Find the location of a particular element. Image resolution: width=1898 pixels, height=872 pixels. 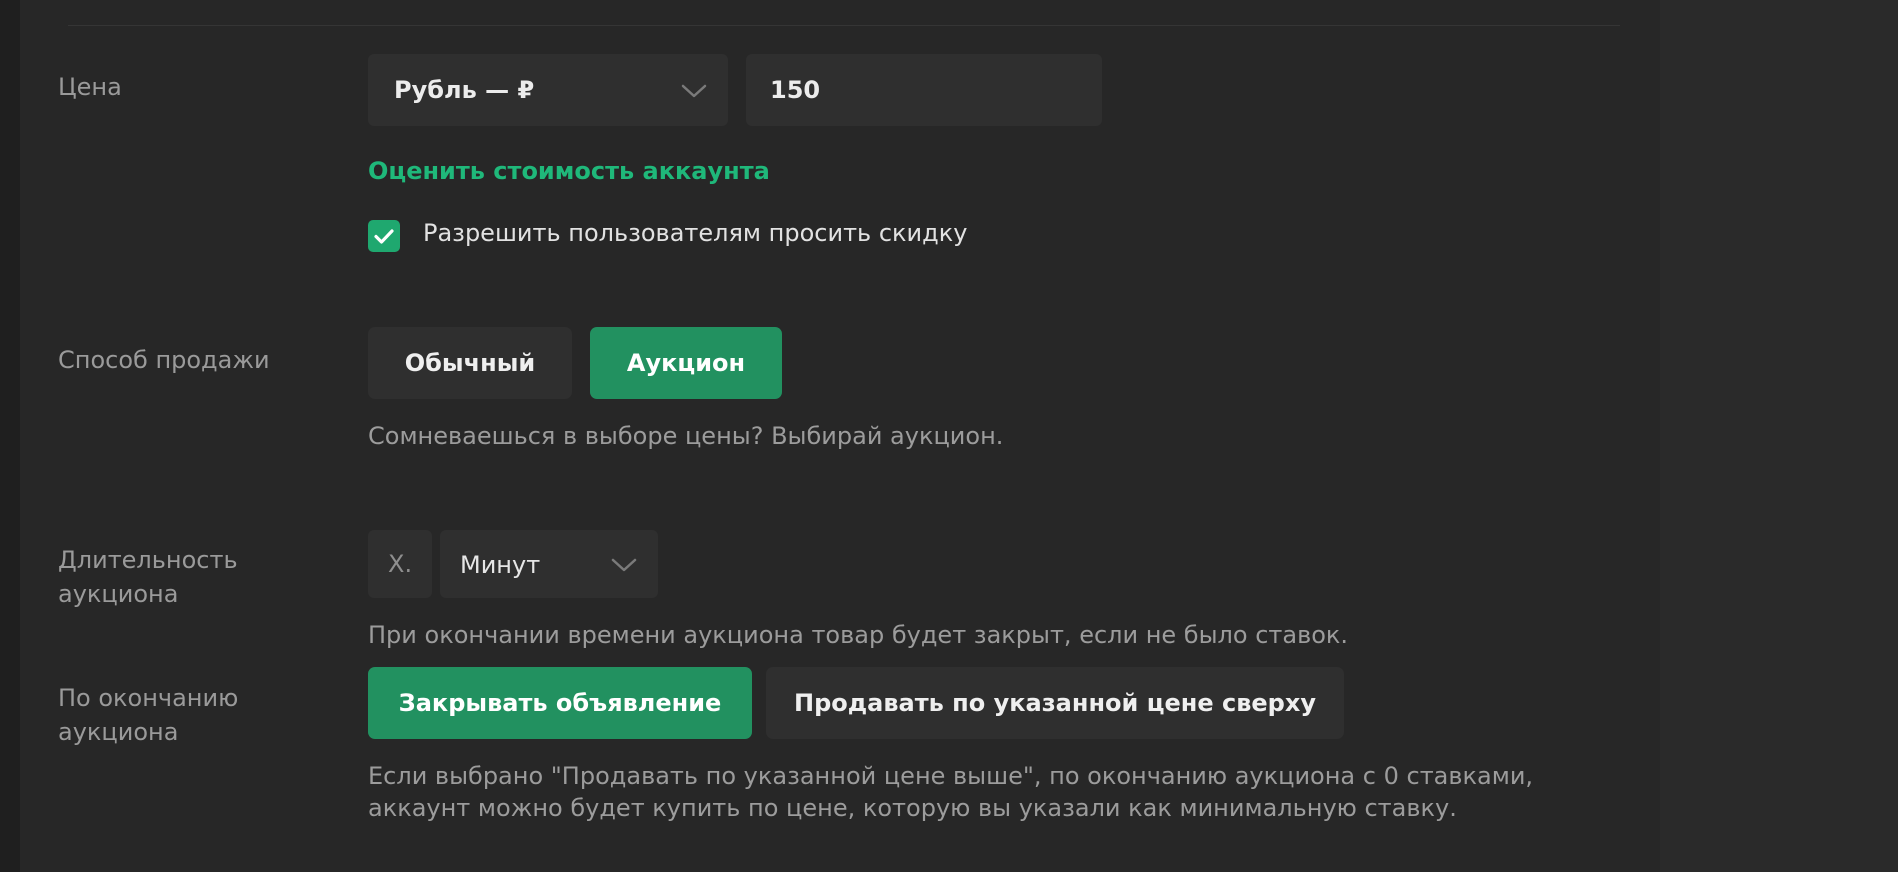

estimate-account-link: Оценить стоимость аккаунта is located at coordinates (569, 171).